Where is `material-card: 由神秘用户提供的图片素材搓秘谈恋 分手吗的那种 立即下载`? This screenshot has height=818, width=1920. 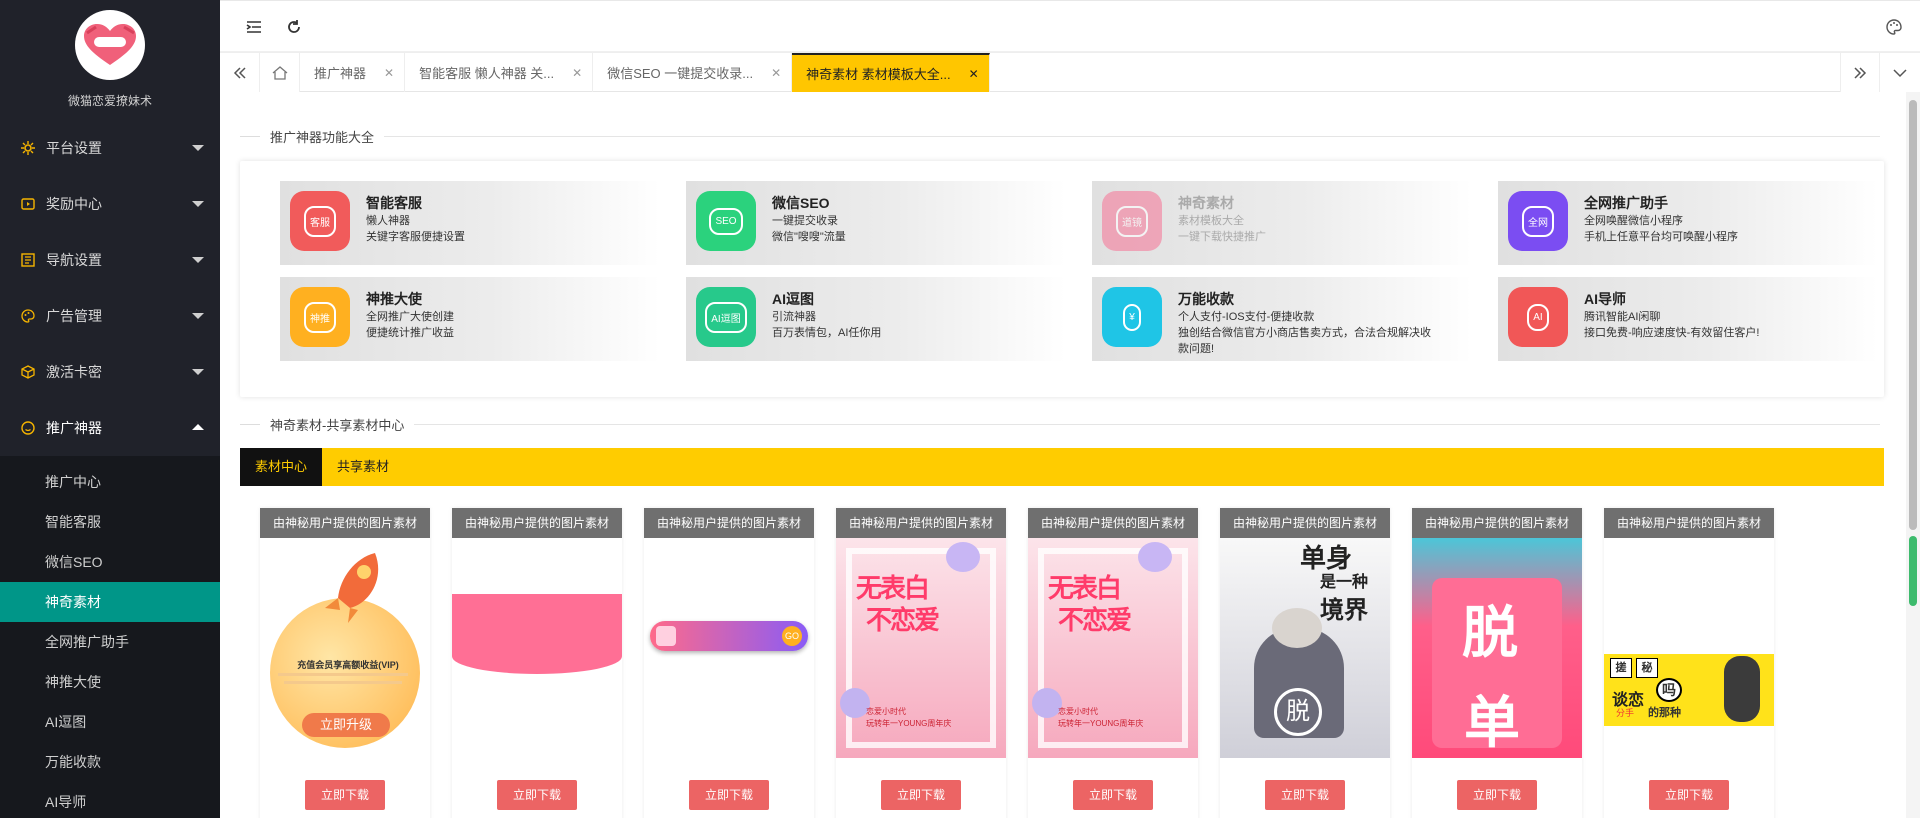
material-card: 由神秘用户提供的图片素材搓秘谈恋 分手吗的那种 立即下载 is located at coordinates (1689, 663).